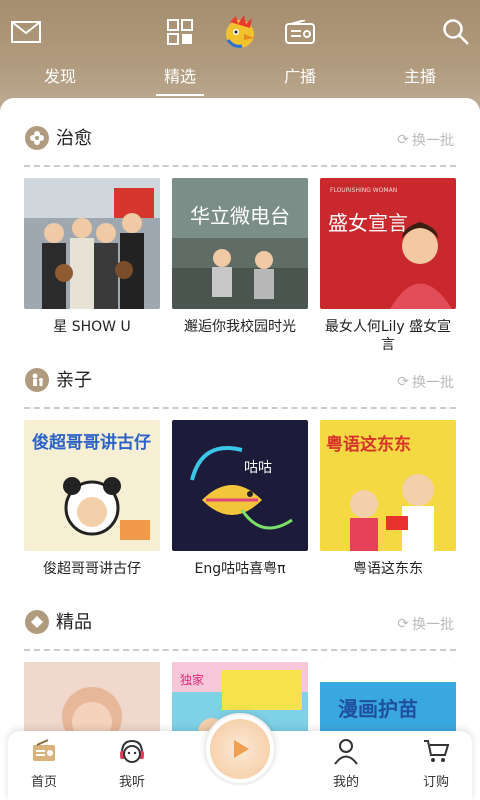  What do you see at coordinates (37, 138) in the screenshot?
I see `flower-icon` at bounding box center [37, 138].